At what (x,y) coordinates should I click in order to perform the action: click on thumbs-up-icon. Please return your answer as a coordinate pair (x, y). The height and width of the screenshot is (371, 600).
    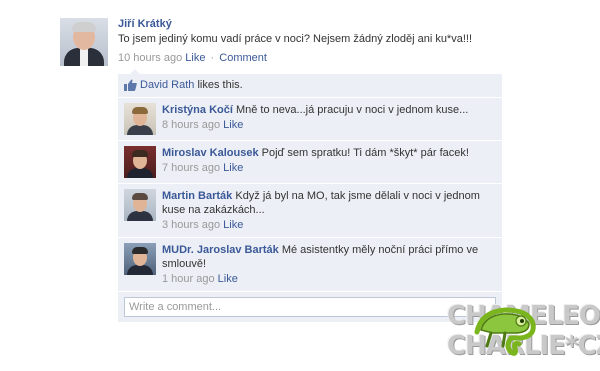
    Looking at the image, I should click on (130, 85).